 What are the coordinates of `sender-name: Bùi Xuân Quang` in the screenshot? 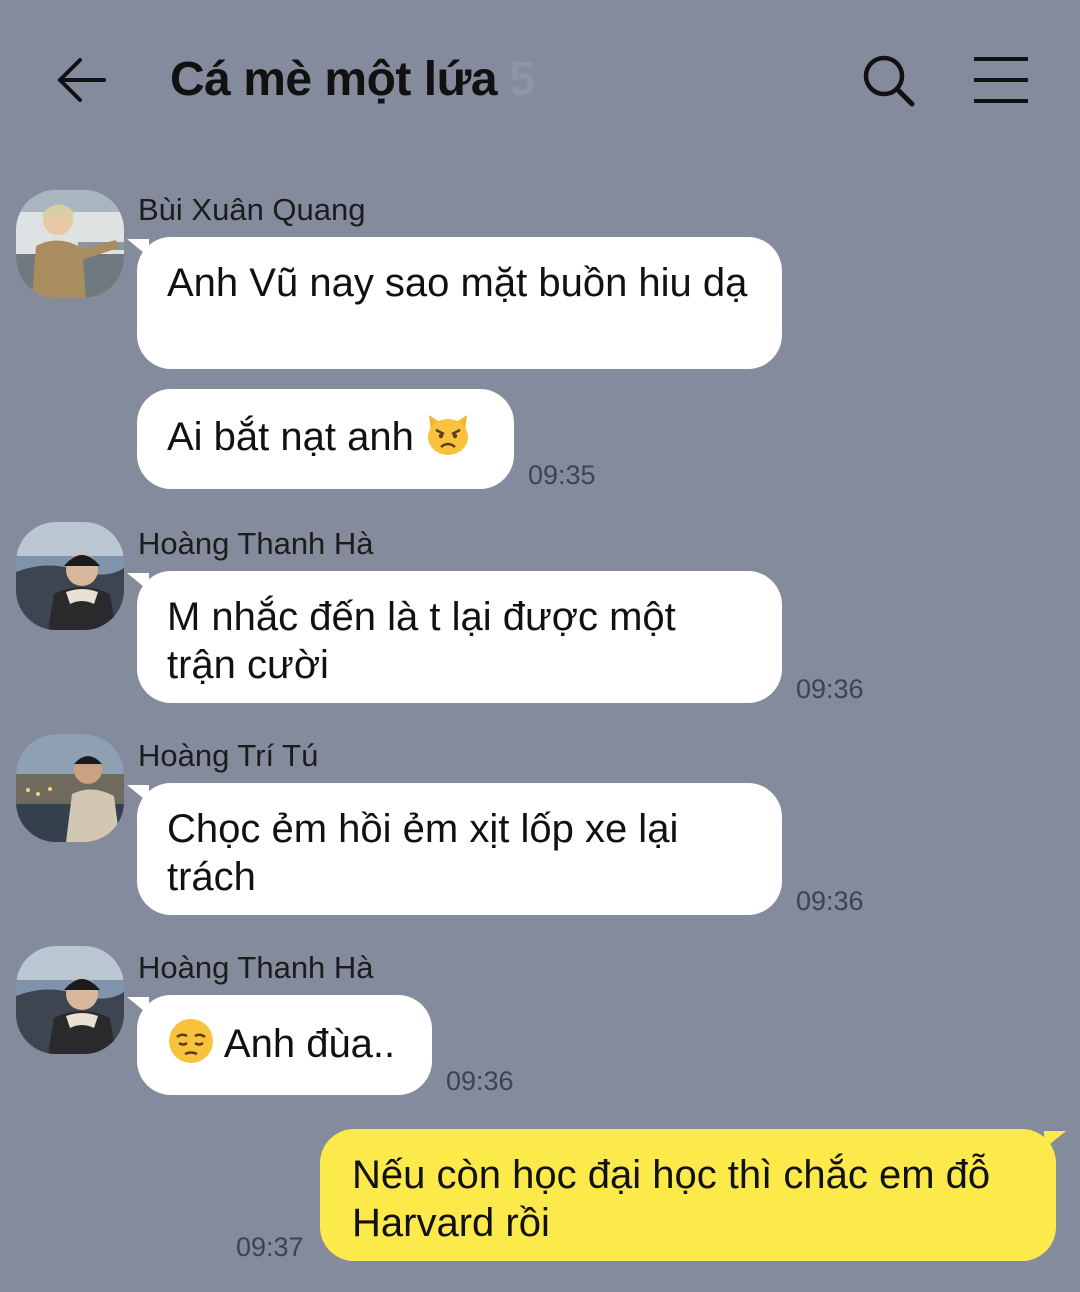 It's located at (252, 209).